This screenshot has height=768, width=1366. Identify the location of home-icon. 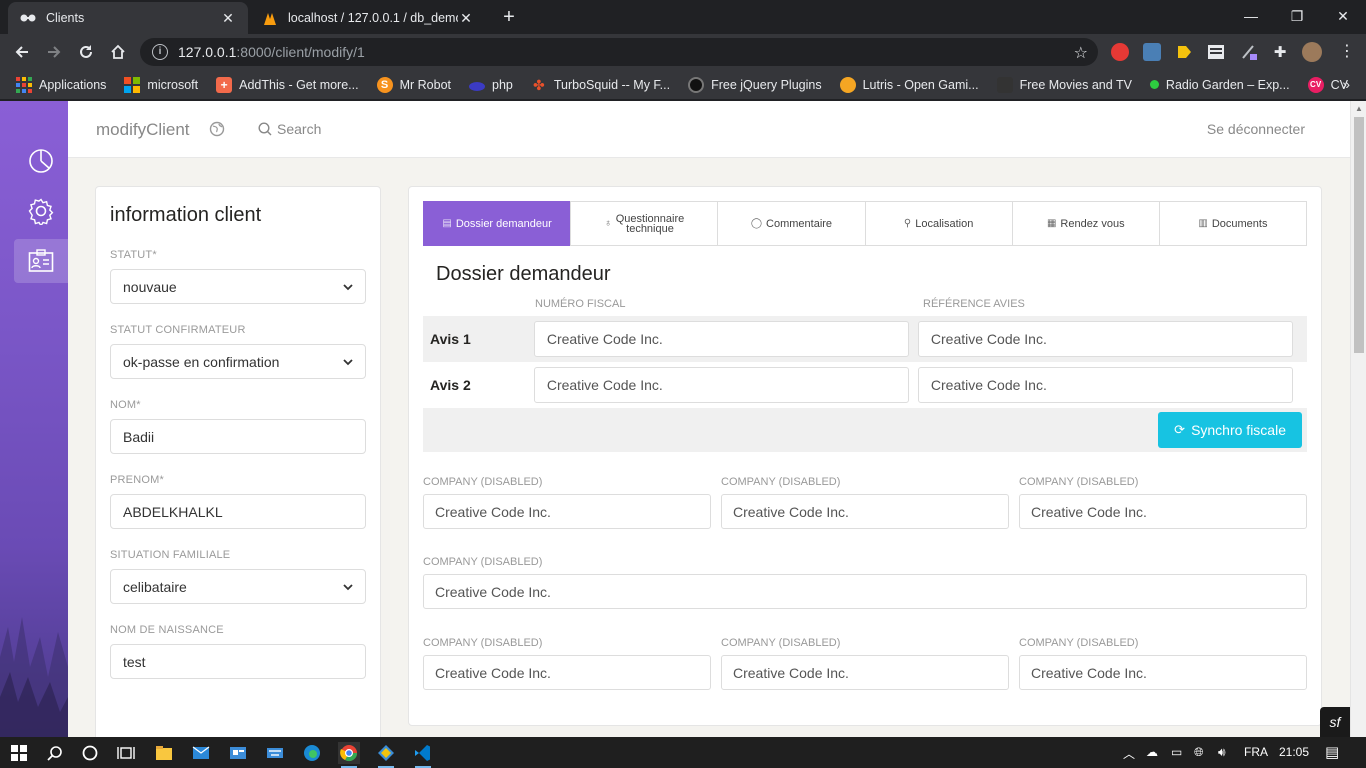
(118, 52).